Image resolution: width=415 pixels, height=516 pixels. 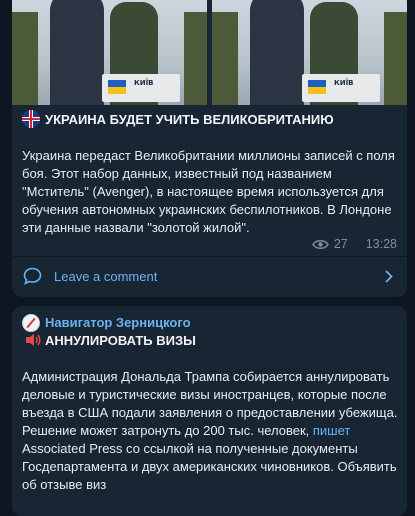 I want to click on post-meta: 27 13:28, so click(x=354, y=244).